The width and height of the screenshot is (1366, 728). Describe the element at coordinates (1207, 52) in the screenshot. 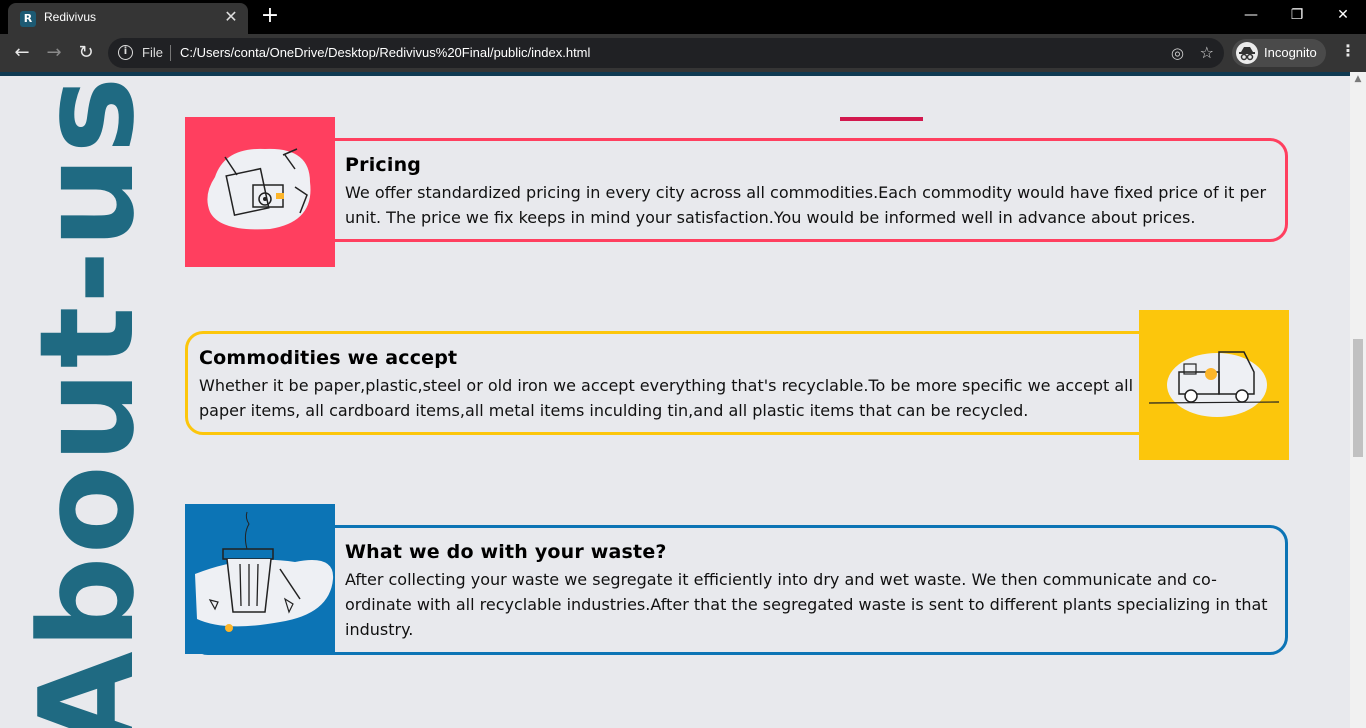

I see `bookmark-star-icon: ☆` at that location.